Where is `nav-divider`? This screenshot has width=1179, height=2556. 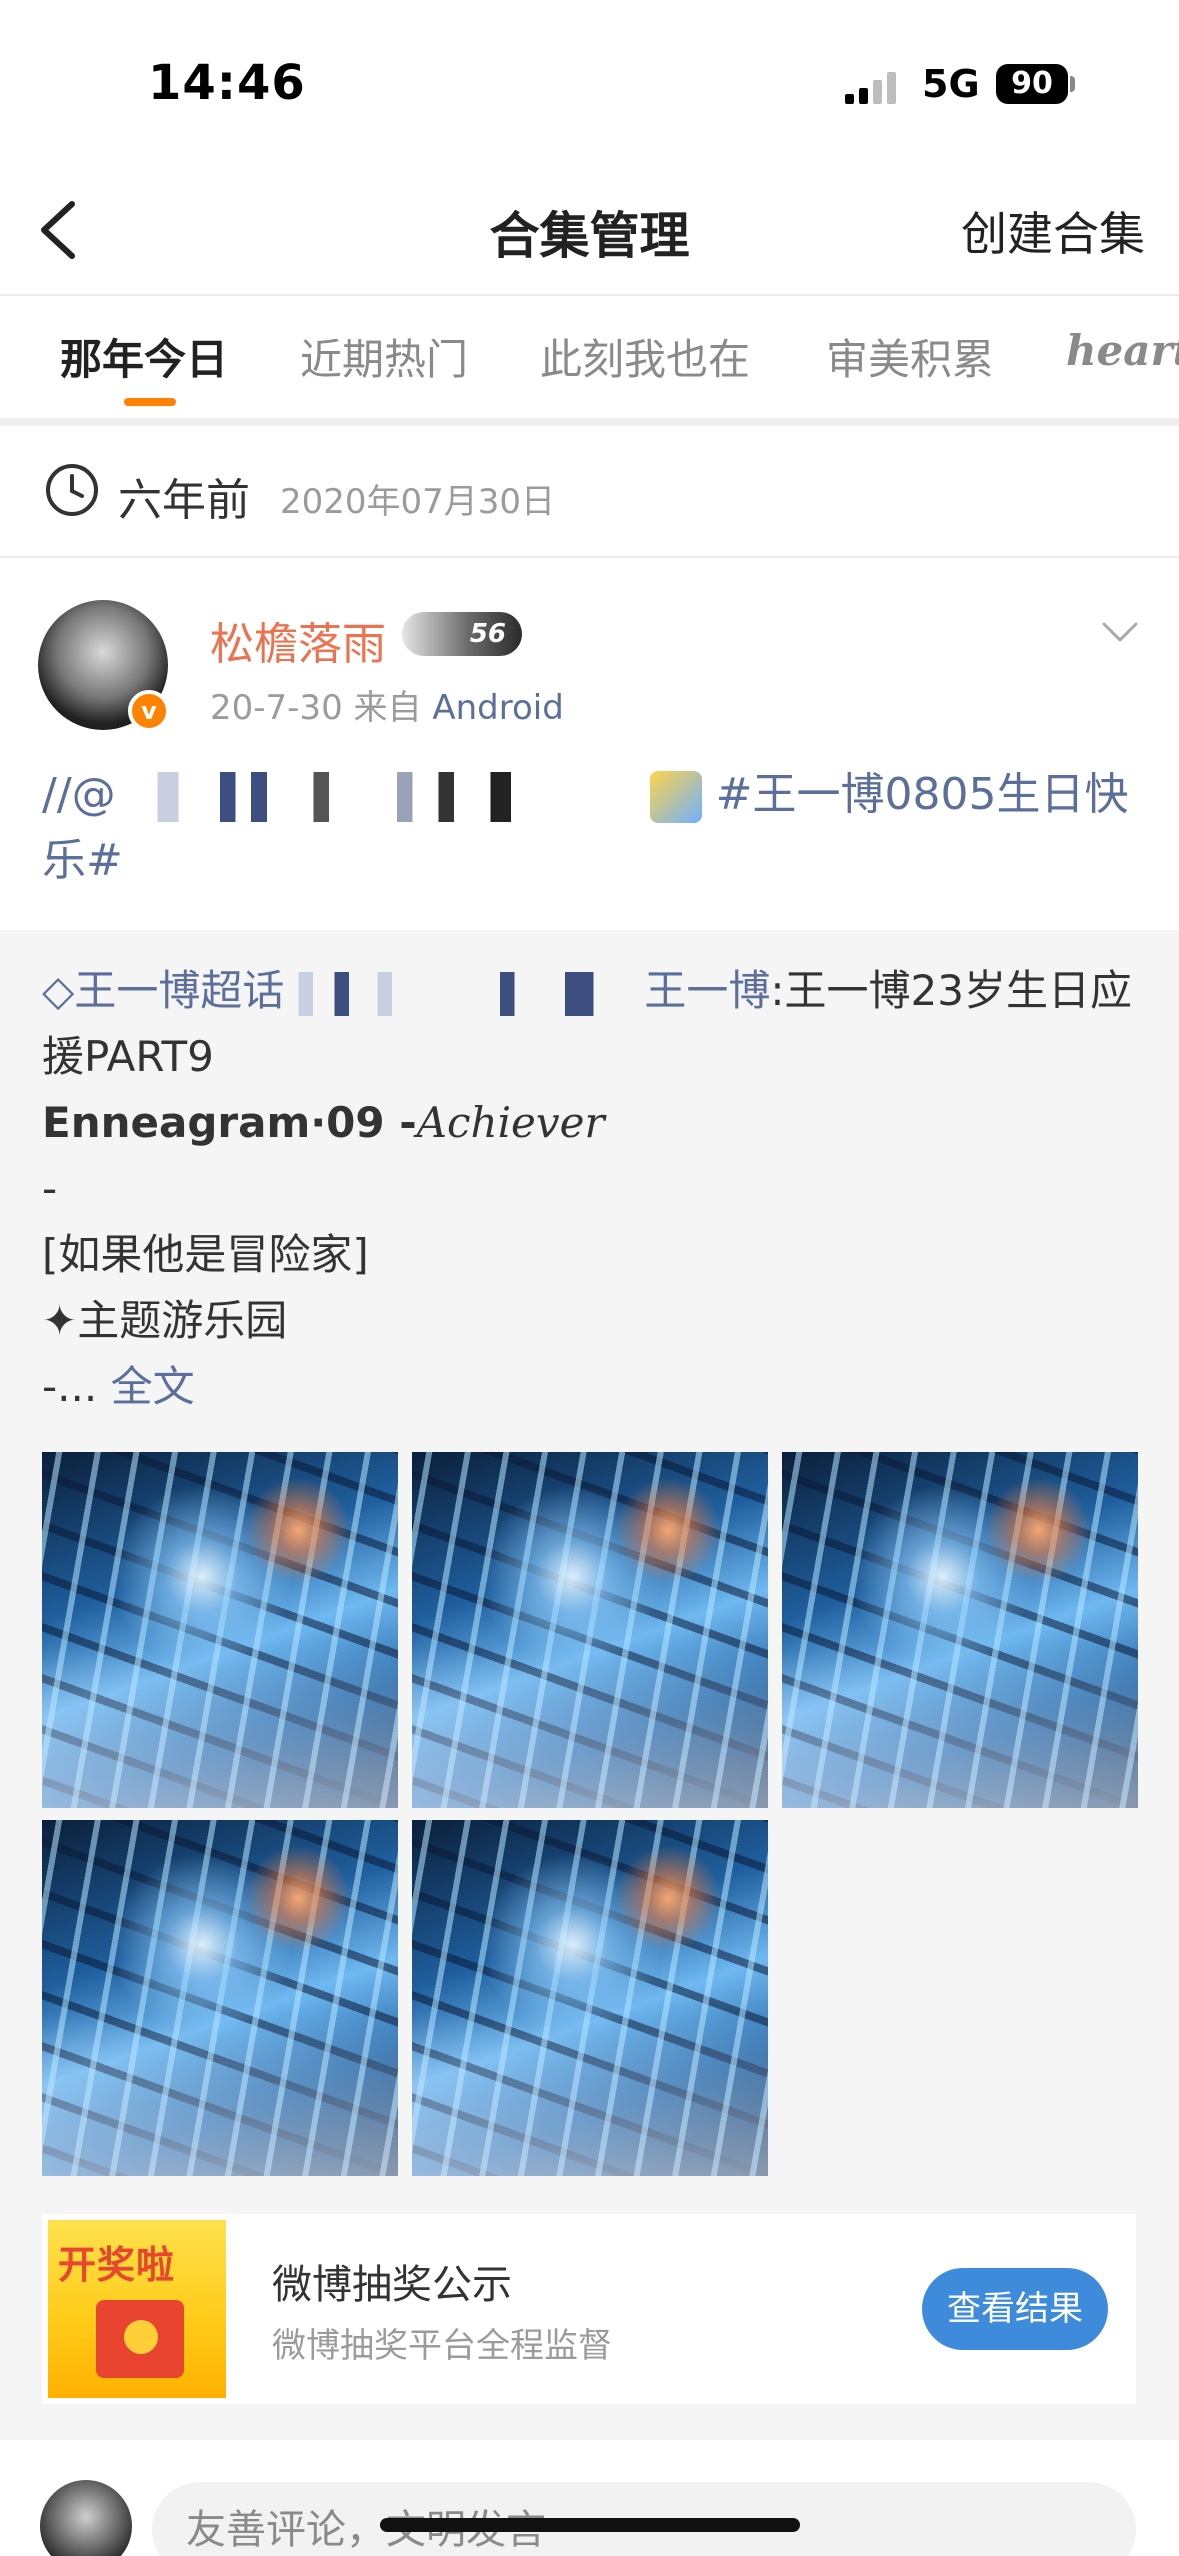
nav-divider is located at coordinates (589, 295).